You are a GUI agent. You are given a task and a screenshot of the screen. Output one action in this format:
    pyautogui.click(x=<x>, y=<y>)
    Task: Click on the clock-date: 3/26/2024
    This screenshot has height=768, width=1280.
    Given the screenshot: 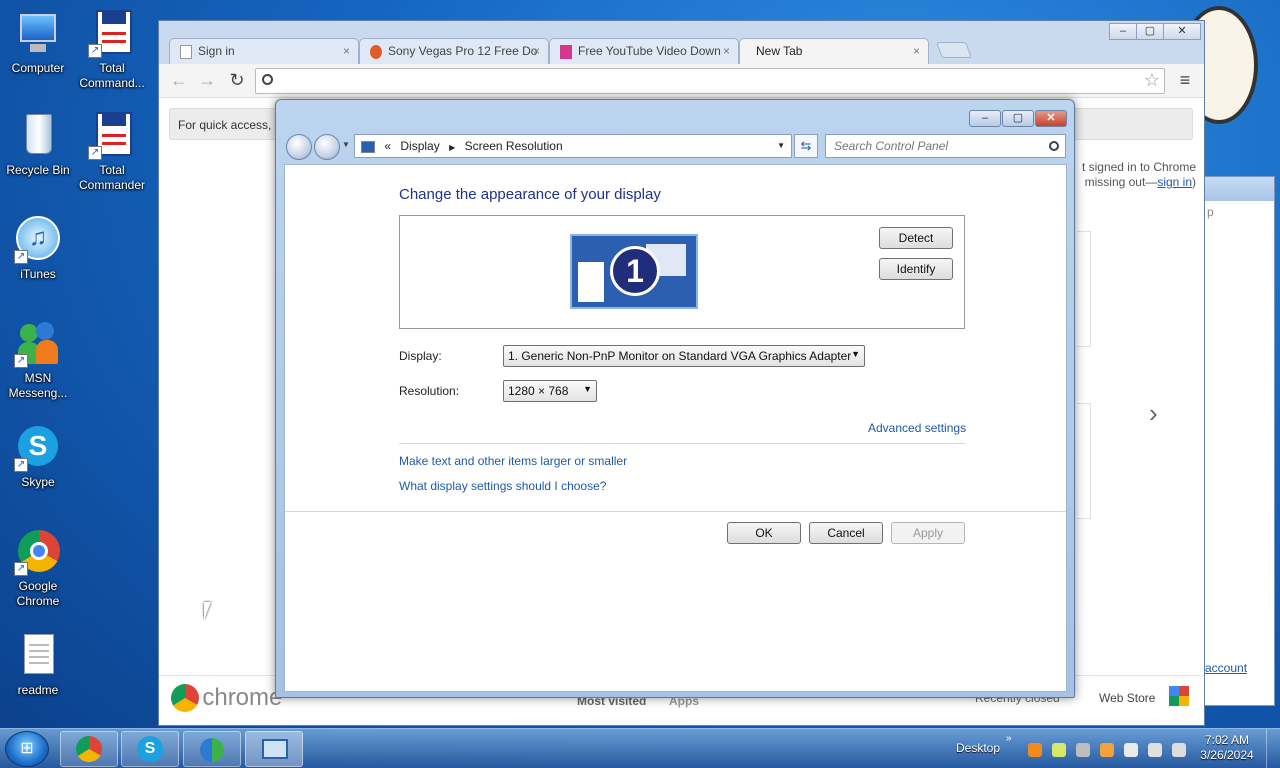 What is the action you would take?
    pyautogui.click(x=1227, y=755)
    